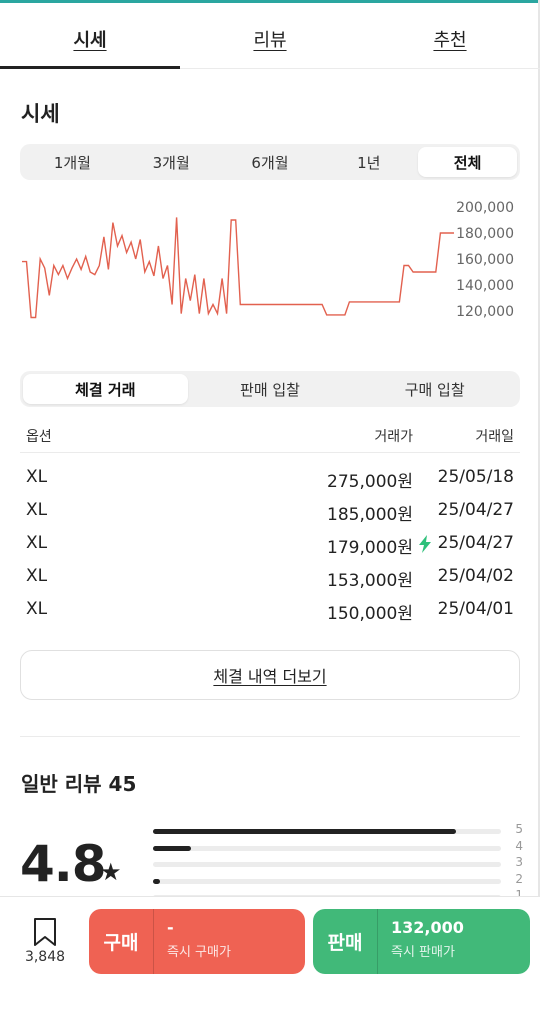 This screenshot has height=1025, width=540. Describe the element at coordinates (171, 162) in the screenshot. I see `period-3m: 3개월` at that location.